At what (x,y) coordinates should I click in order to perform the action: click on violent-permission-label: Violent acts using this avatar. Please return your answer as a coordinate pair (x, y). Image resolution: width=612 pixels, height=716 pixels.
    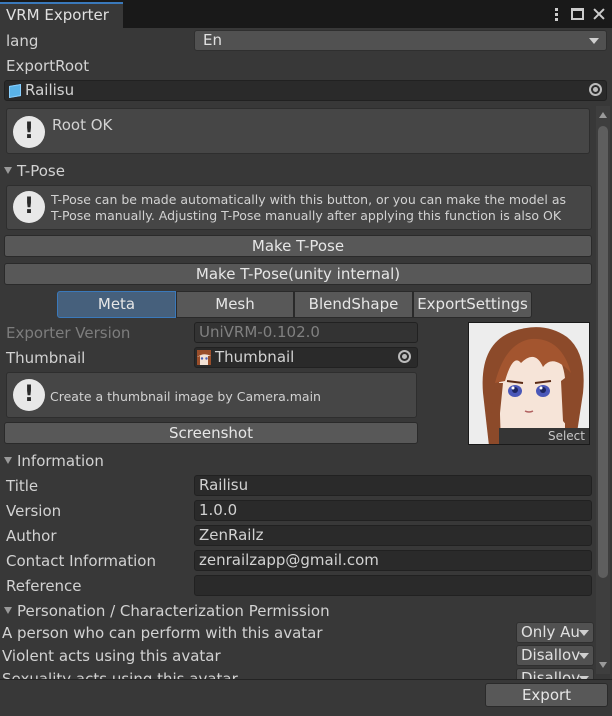
    Looking at the image, I should click on (111, 656).